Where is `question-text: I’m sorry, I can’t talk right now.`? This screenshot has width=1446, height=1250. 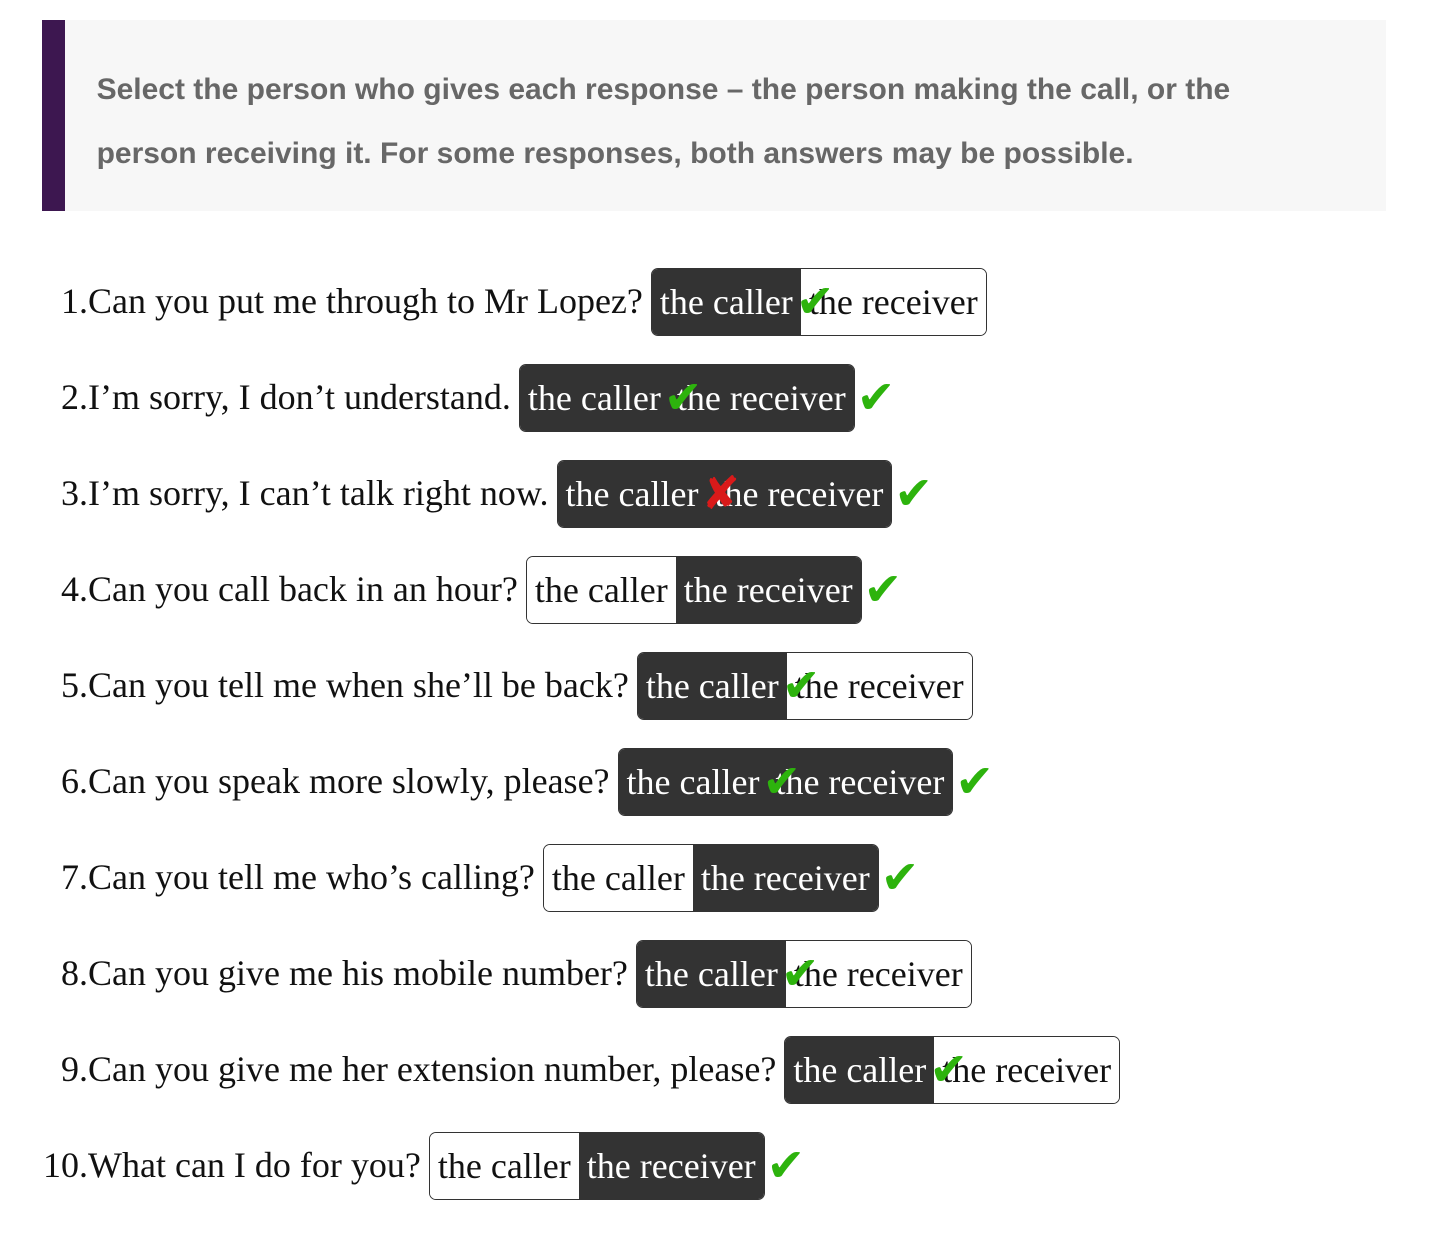 question-text: I’m sorry, I can’t talk right now. is located at coordinates (318, 493).